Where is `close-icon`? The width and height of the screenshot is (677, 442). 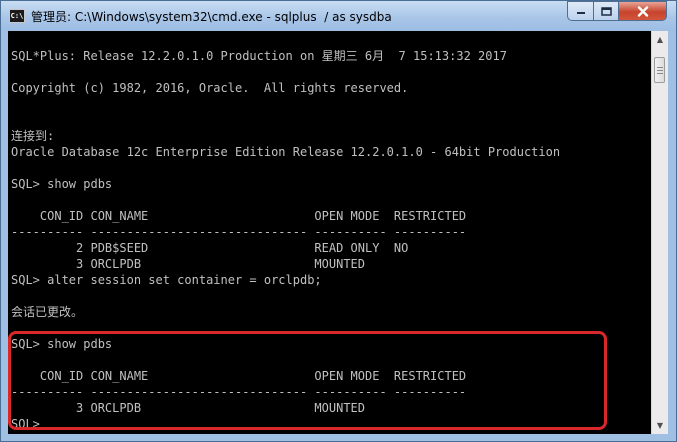
close-icon is located at coordinates (642, 11).